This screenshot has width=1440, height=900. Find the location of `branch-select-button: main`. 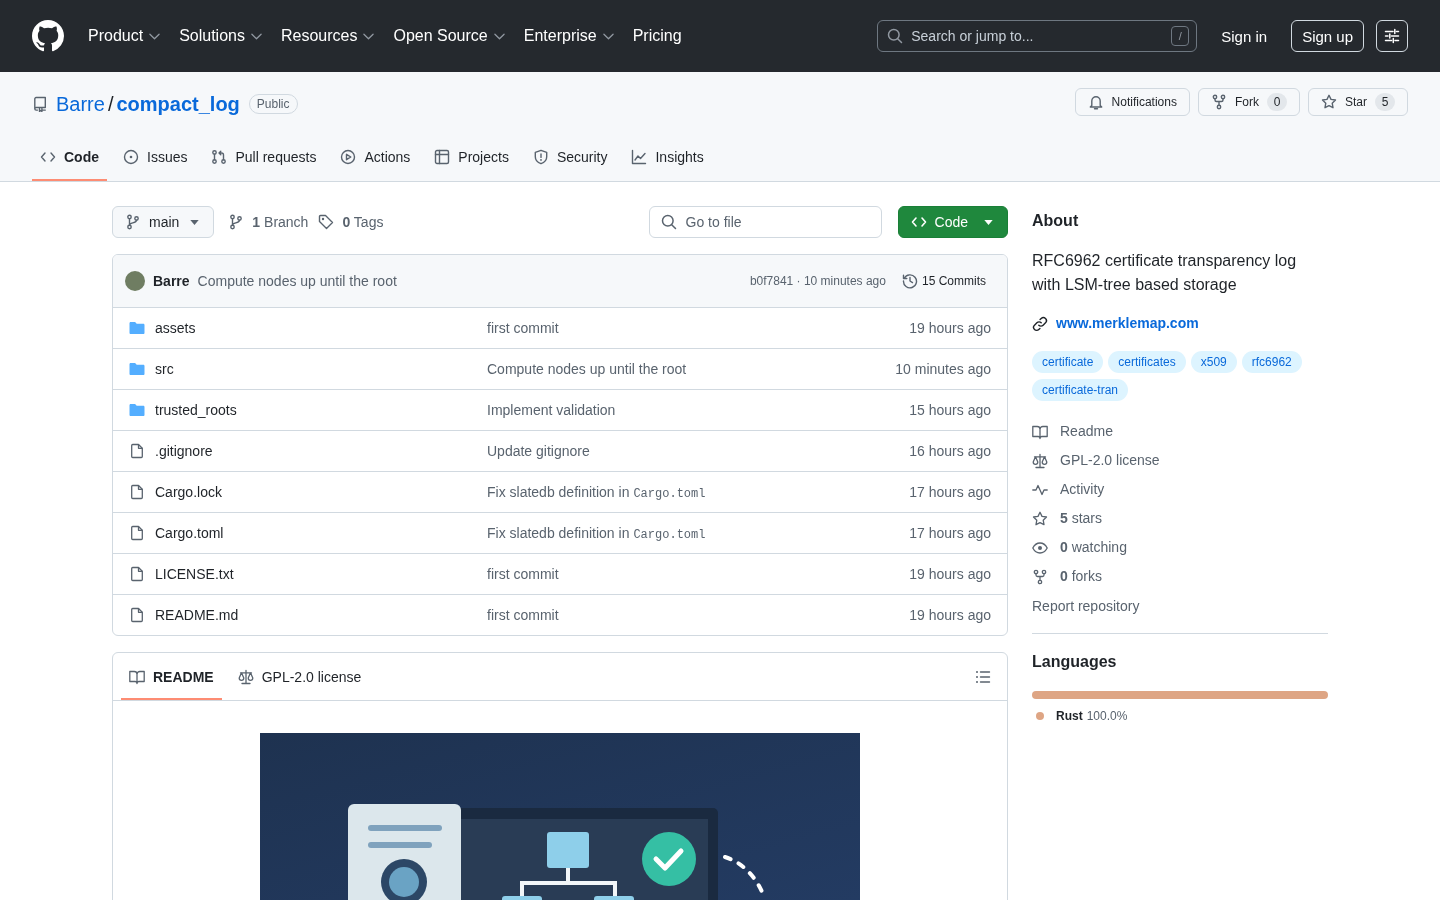

branch-select-button: main is located at coordinates (163, 222).